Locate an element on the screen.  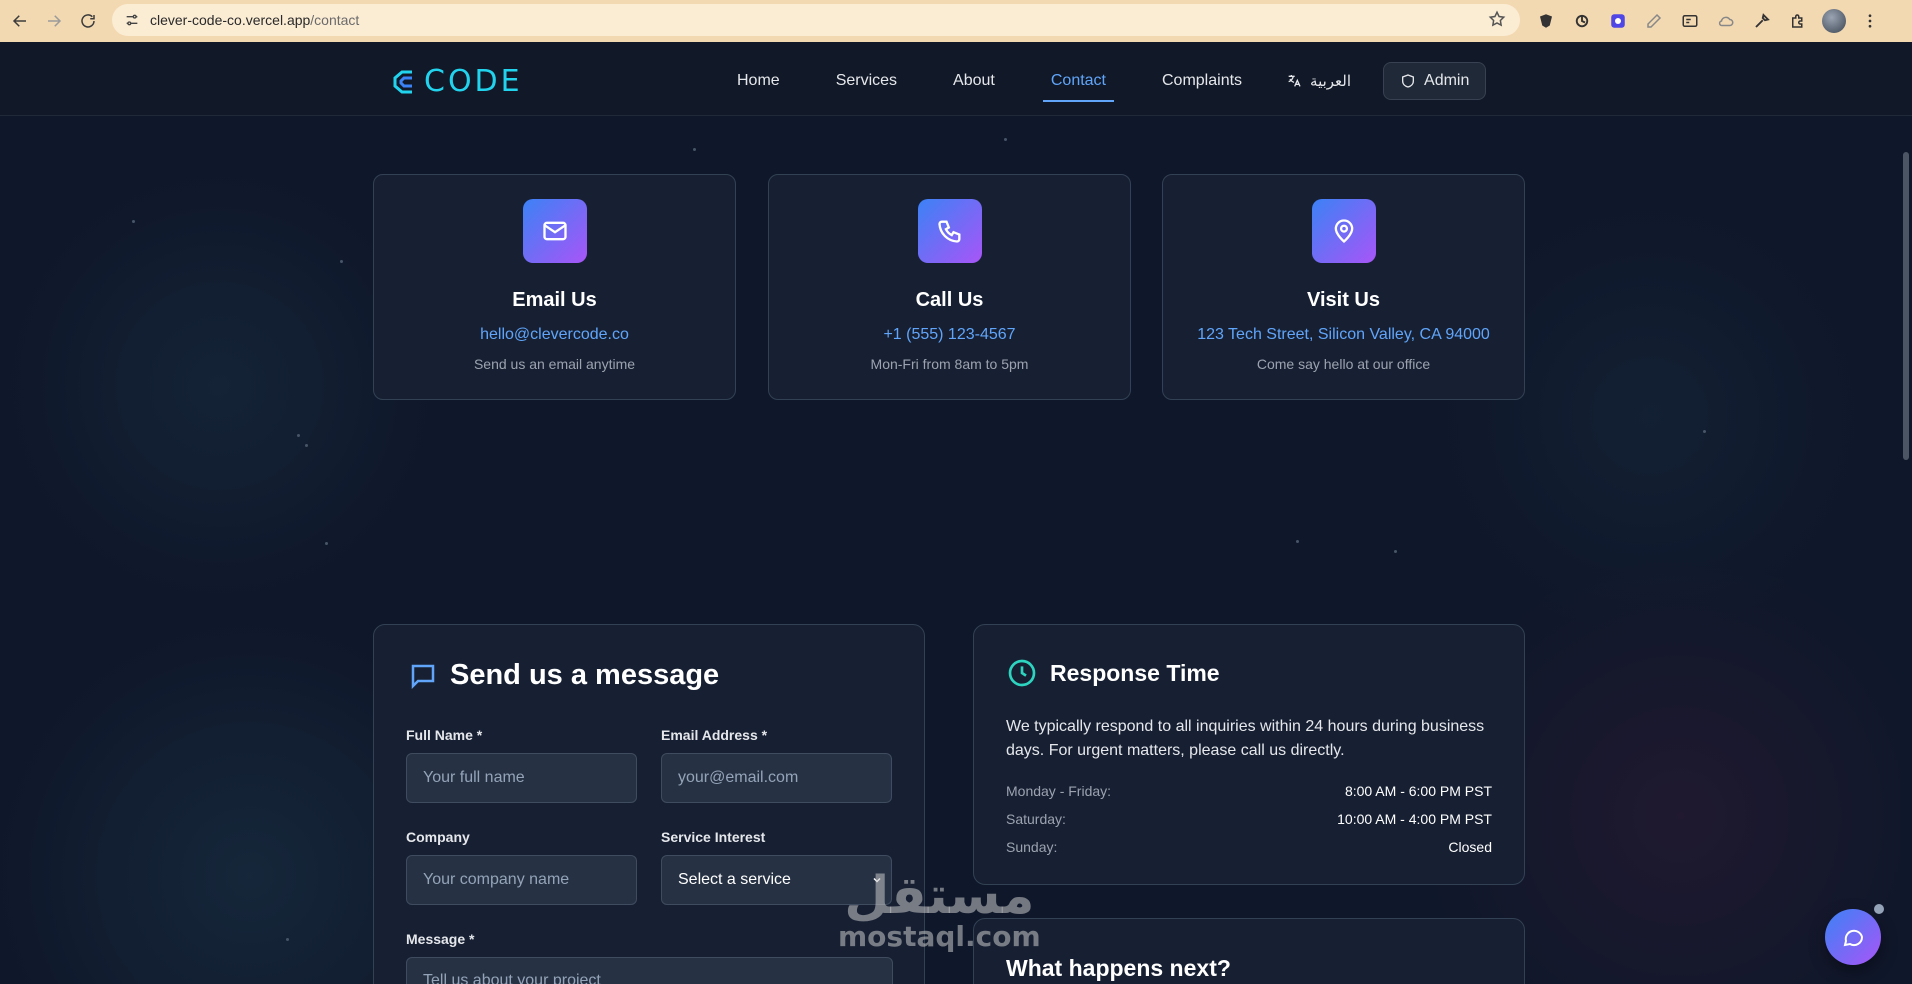
response-title: Response Time is located at coordinates (1135, 672).